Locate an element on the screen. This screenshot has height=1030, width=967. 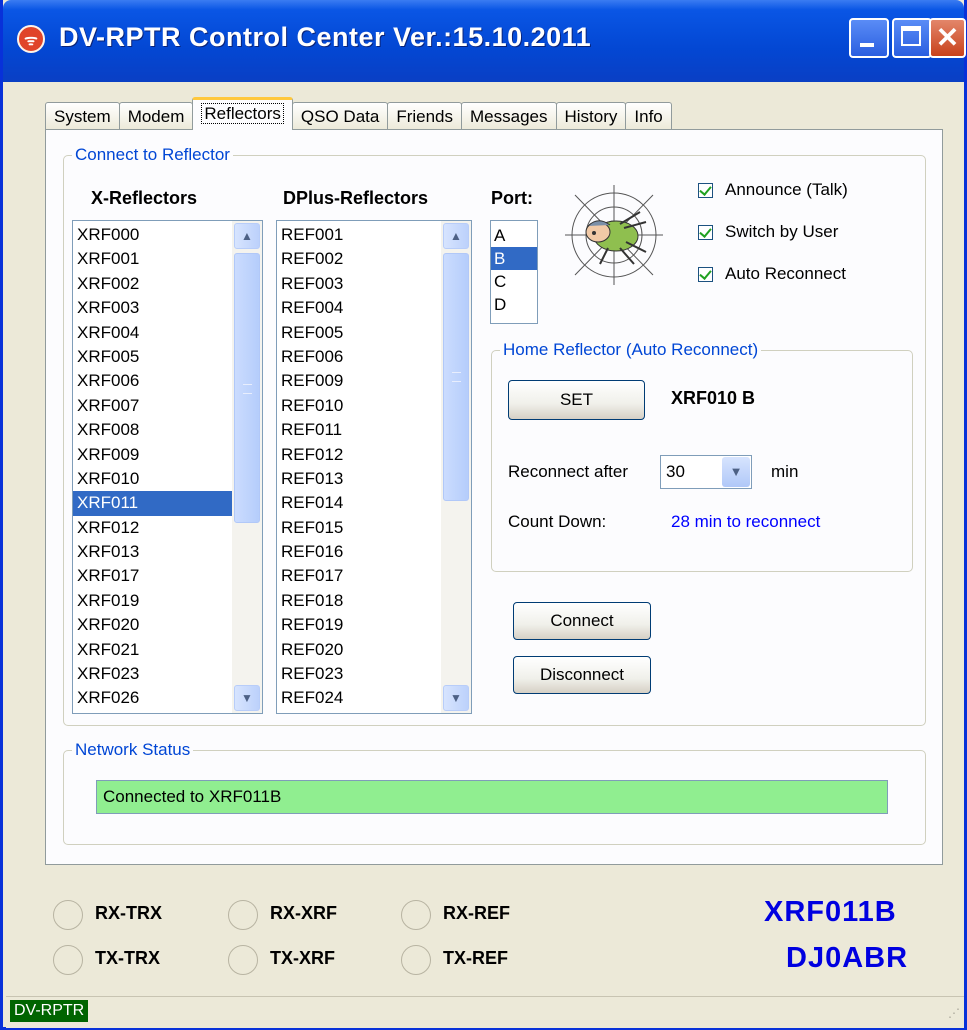
tx-xrf-led-icon is located at coordinates (243, 960).